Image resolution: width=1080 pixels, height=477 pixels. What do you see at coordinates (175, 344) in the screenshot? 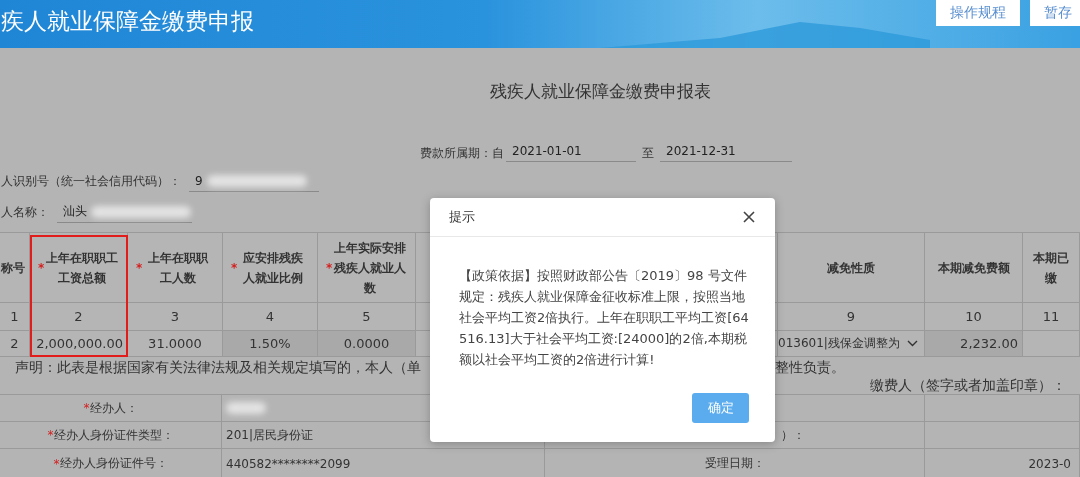
I see `table-cell: 31.0000` at bounding box center [175, 344].